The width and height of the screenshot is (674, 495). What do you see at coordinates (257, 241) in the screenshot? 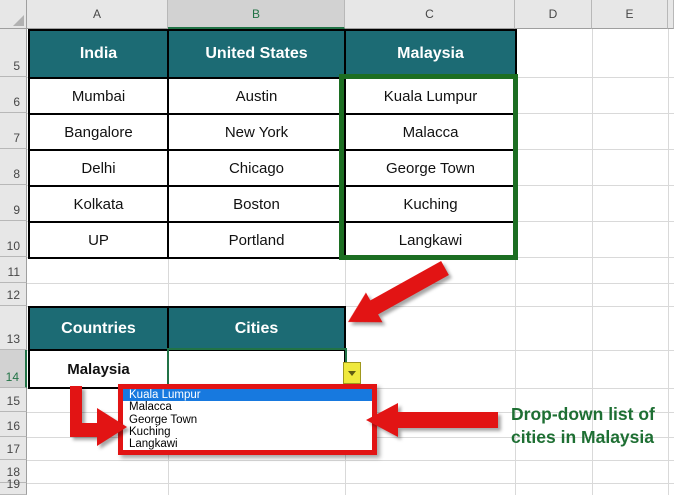
I see `cell-b10: Portland` at bounding box center [257, 241].